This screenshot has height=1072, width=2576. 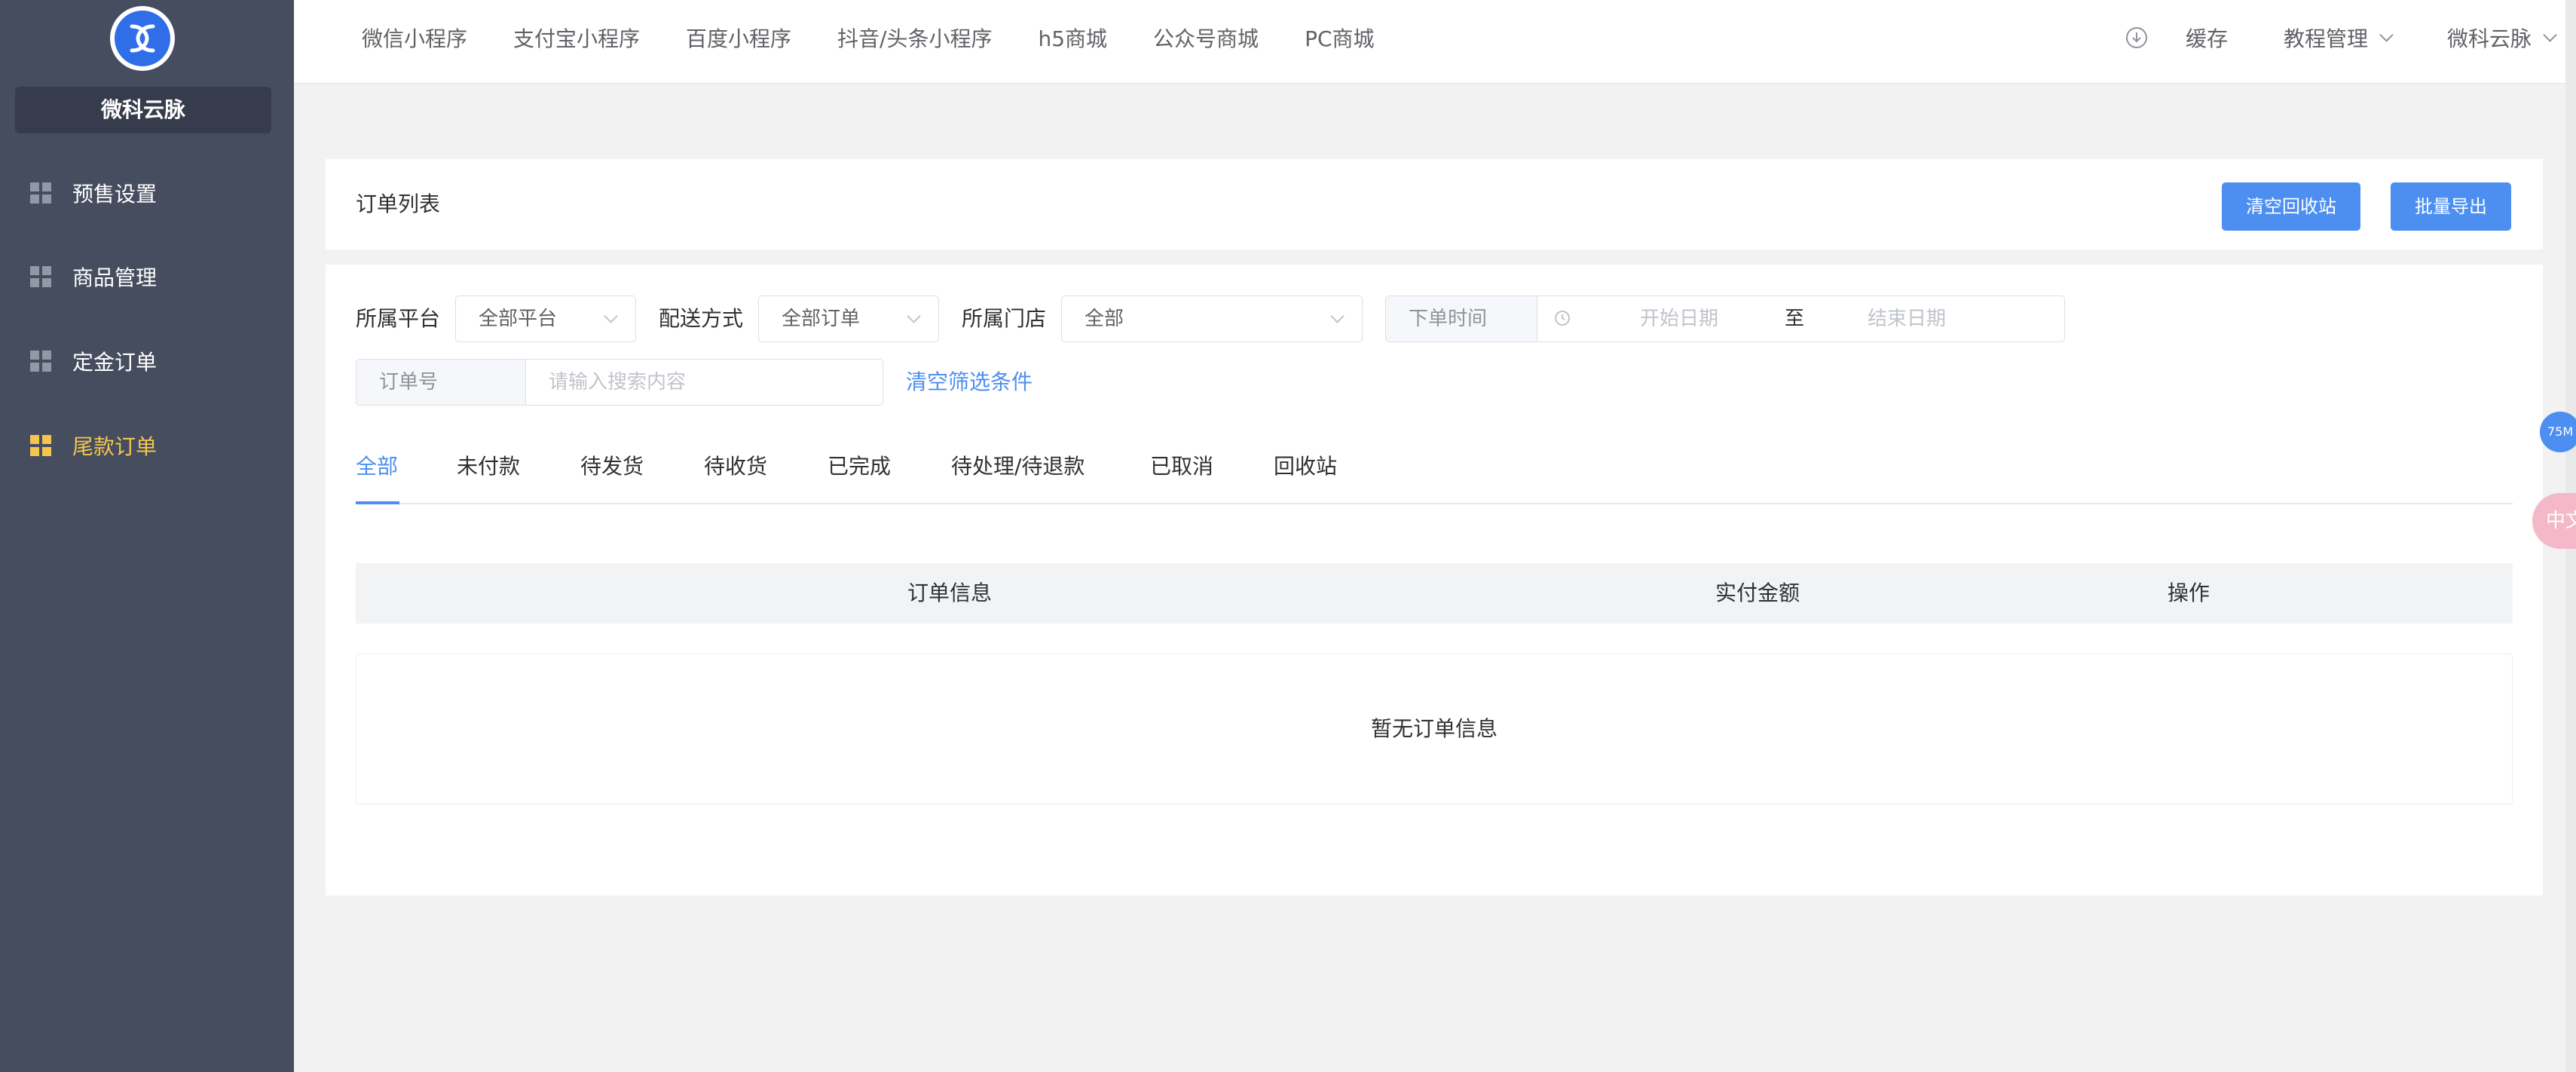 What do you see at coordinates (860, 467) in the screenshot?
I see `tab-label: 已完成` at bounding box center [860, 467].